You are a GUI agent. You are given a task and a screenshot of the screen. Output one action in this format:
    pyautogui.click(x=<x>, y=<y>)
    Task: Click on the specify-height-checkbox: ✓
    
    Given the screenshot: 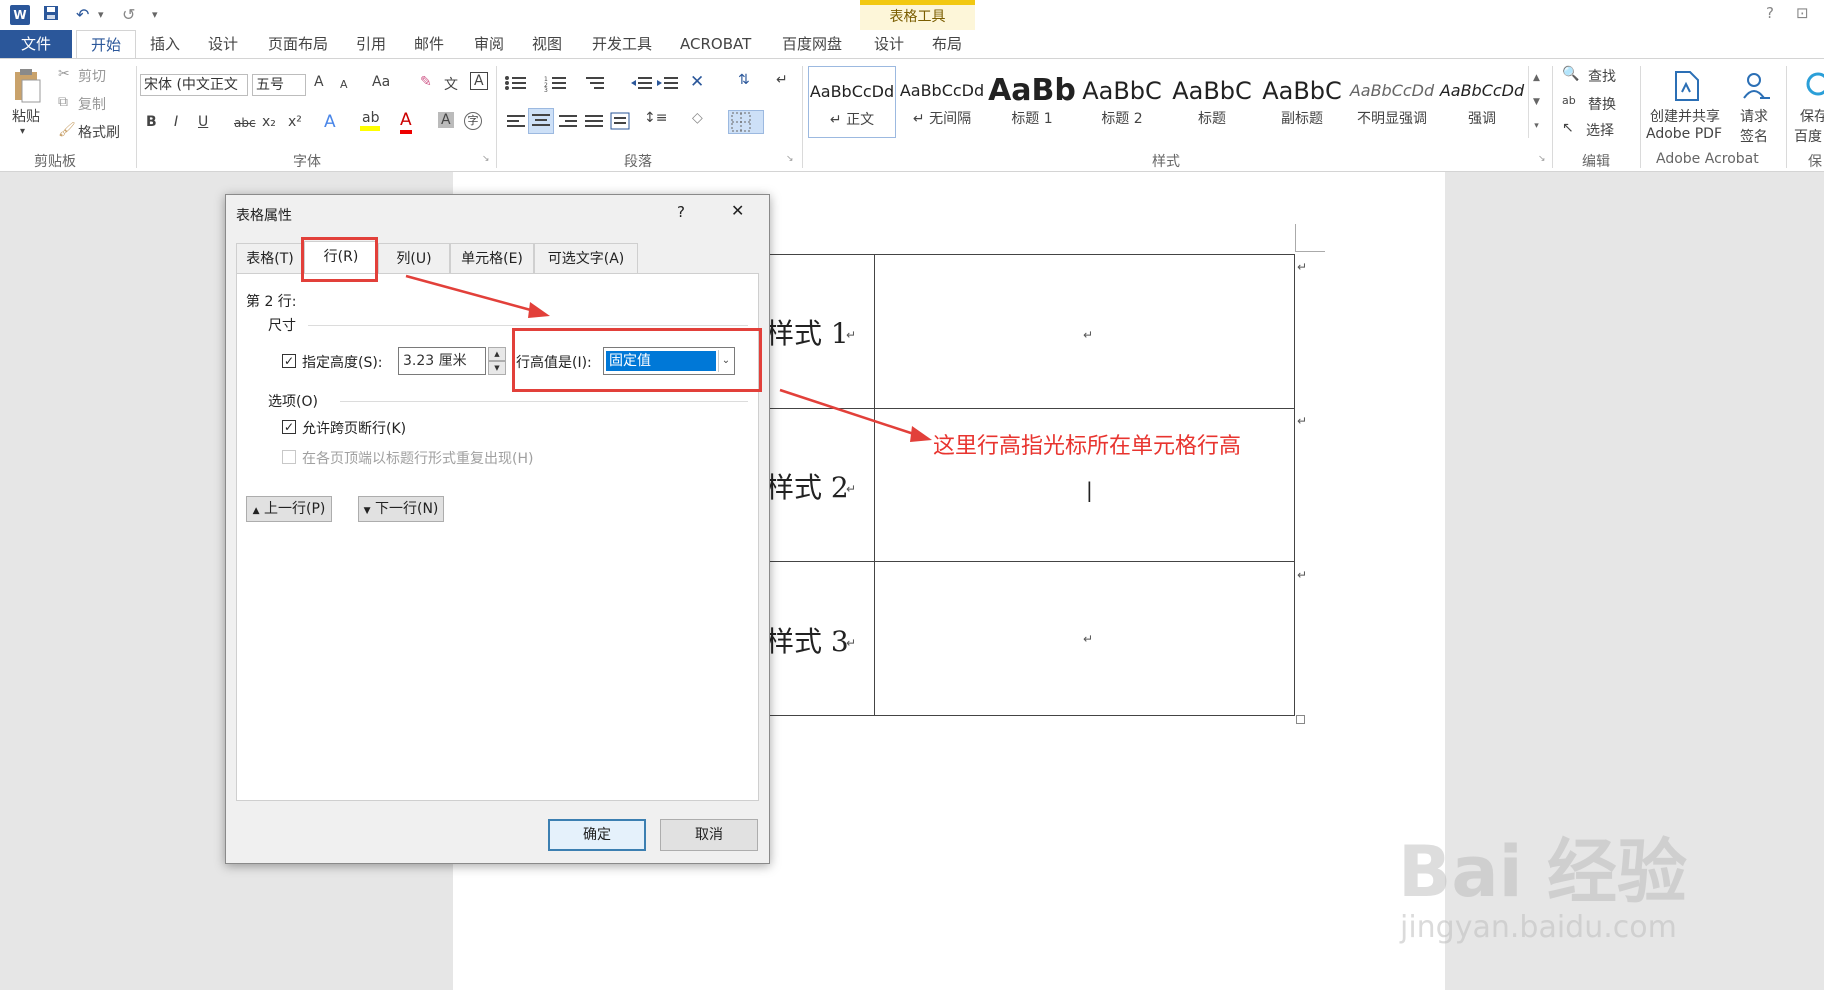 What is the action you would take?
    pyautogui.click(x=289, y=361)
    